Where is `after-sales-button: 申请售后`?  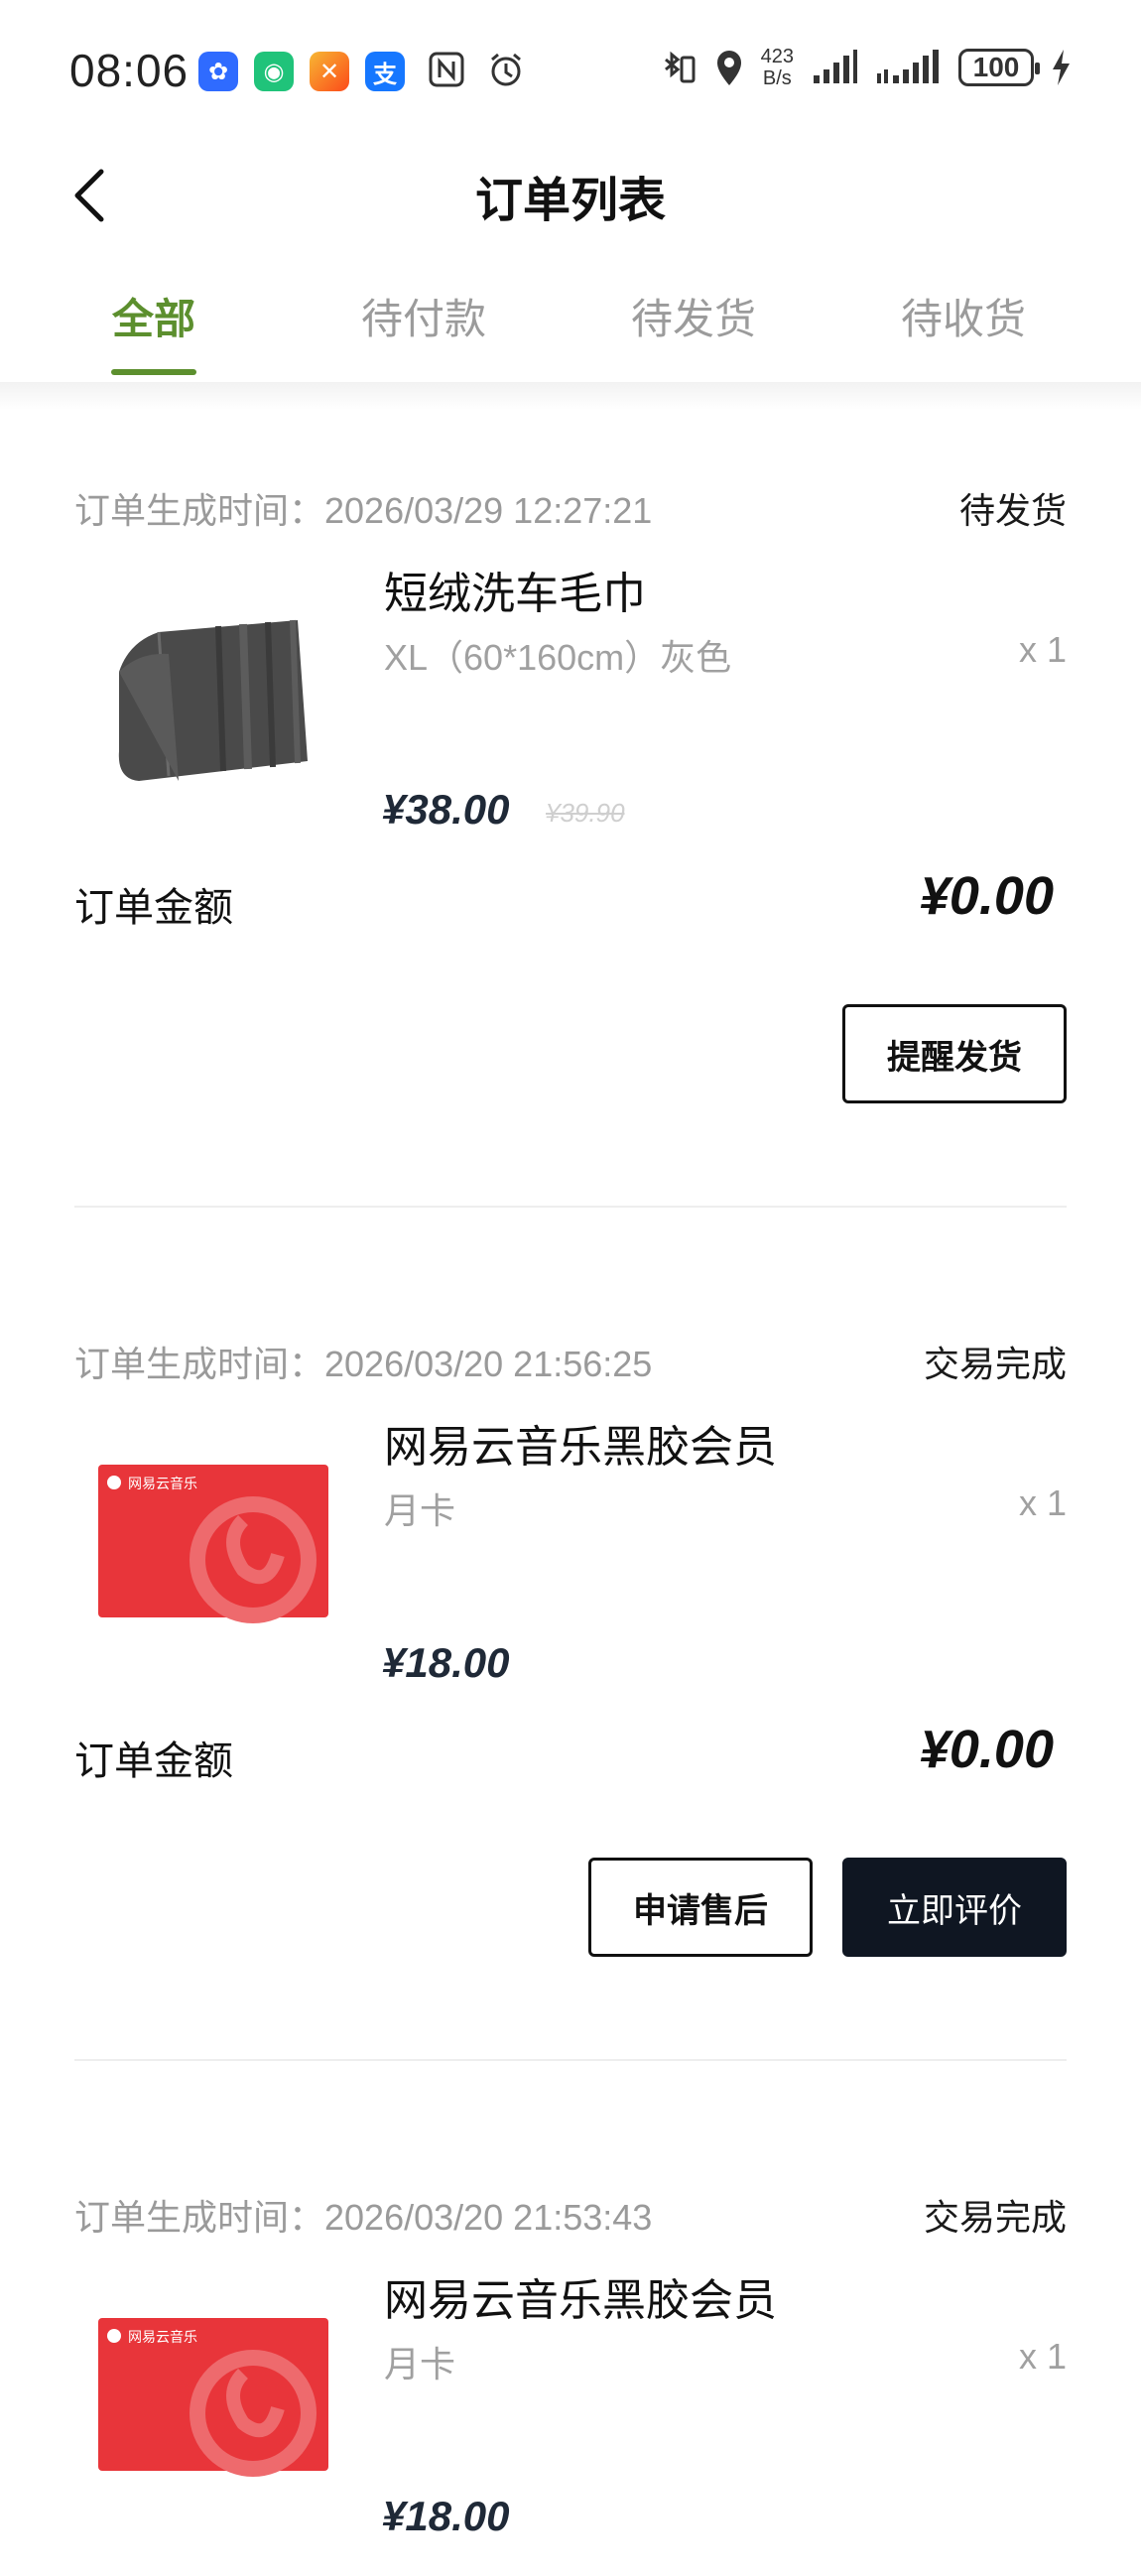
after-sales-button: 申请售后 is located at coordinates (700, 1908).